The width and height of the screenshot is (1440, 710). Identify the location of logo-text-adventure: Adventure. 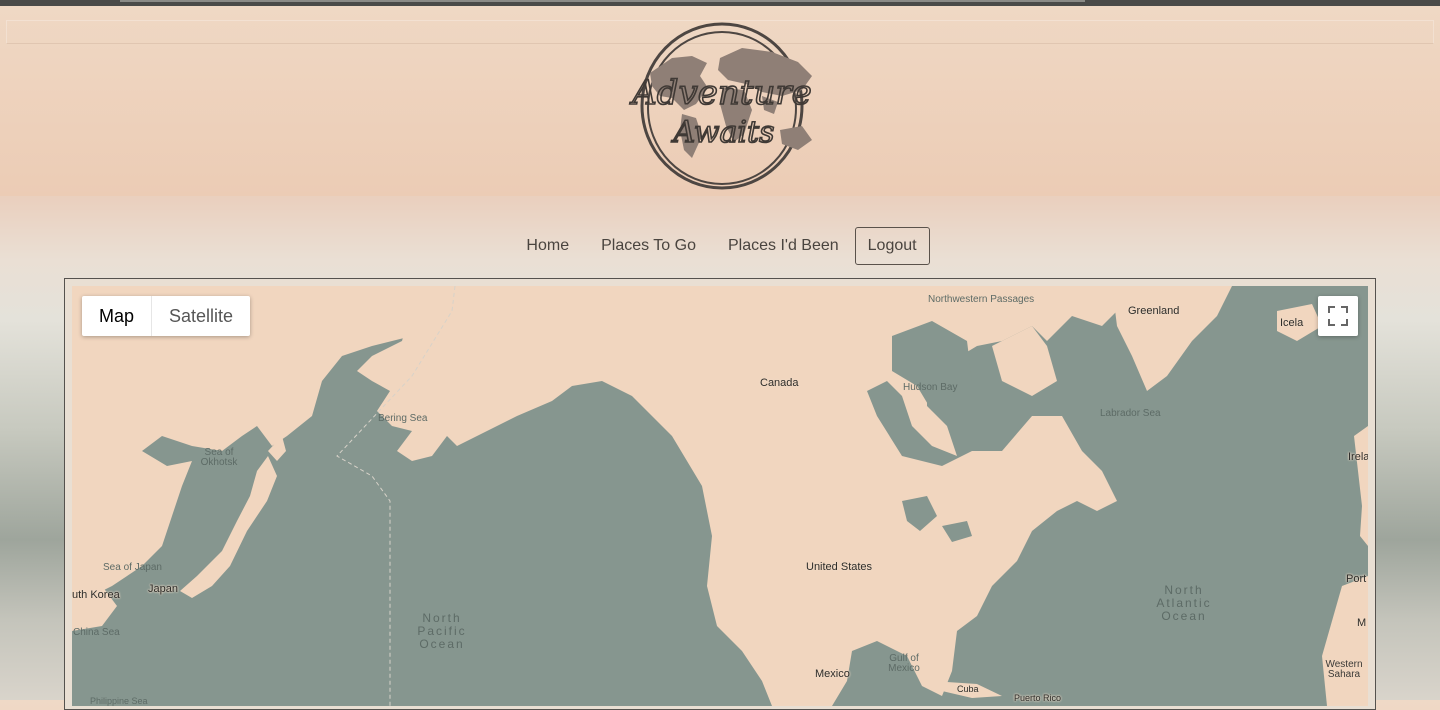
(720, 93).